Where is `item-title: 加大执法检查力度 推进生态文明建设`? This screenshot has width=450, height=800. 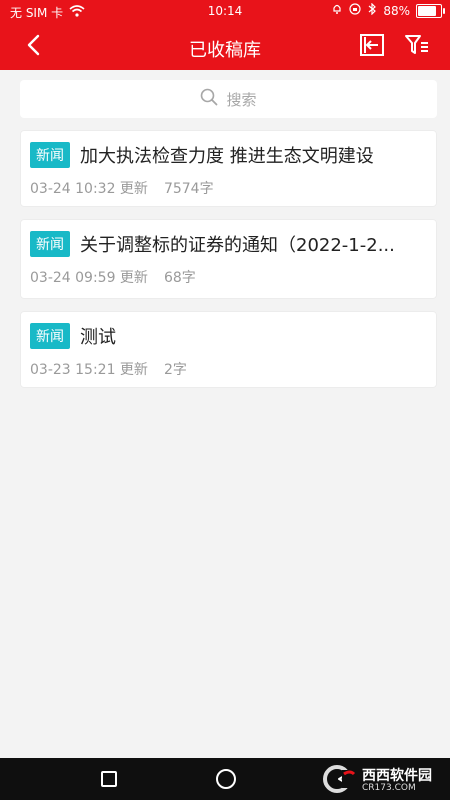 item-title: 加大执法检查力度 推进生态文明建设 is located at coordinates (227, 156).